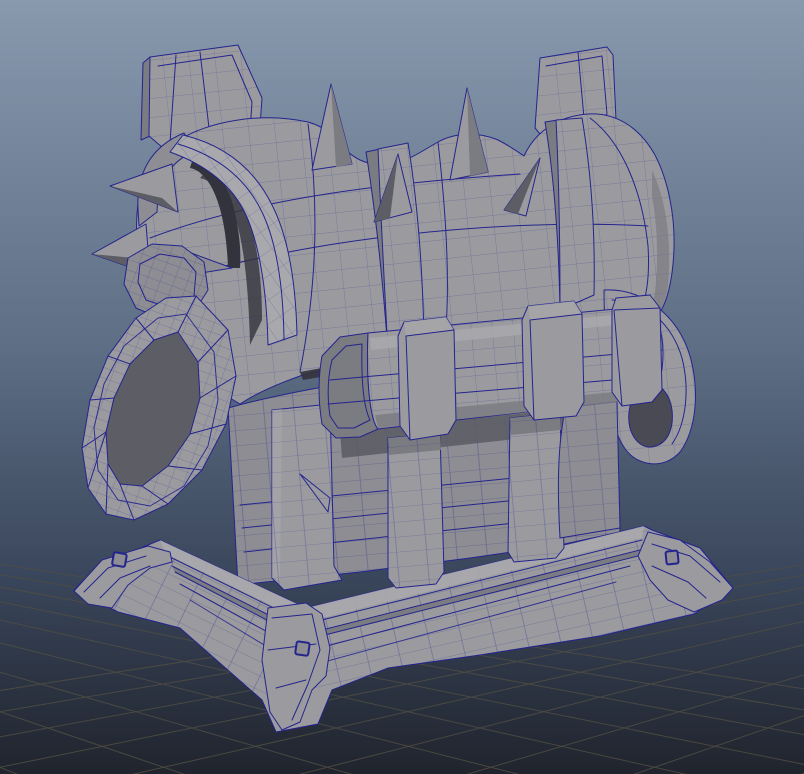 The width and height of the screenshot is (804, 774). What do you see at coordinates (427, 378) in the screenshot?
I see `strap-collar-left` at bounding box center [427, 378].